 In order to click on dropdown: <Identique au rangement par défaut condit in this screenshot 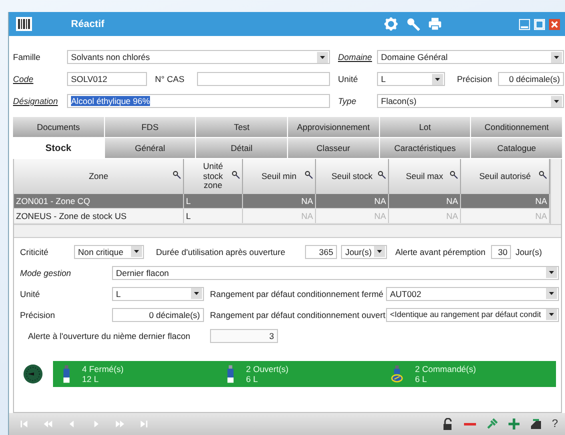, I will do `click(472, 315)`.